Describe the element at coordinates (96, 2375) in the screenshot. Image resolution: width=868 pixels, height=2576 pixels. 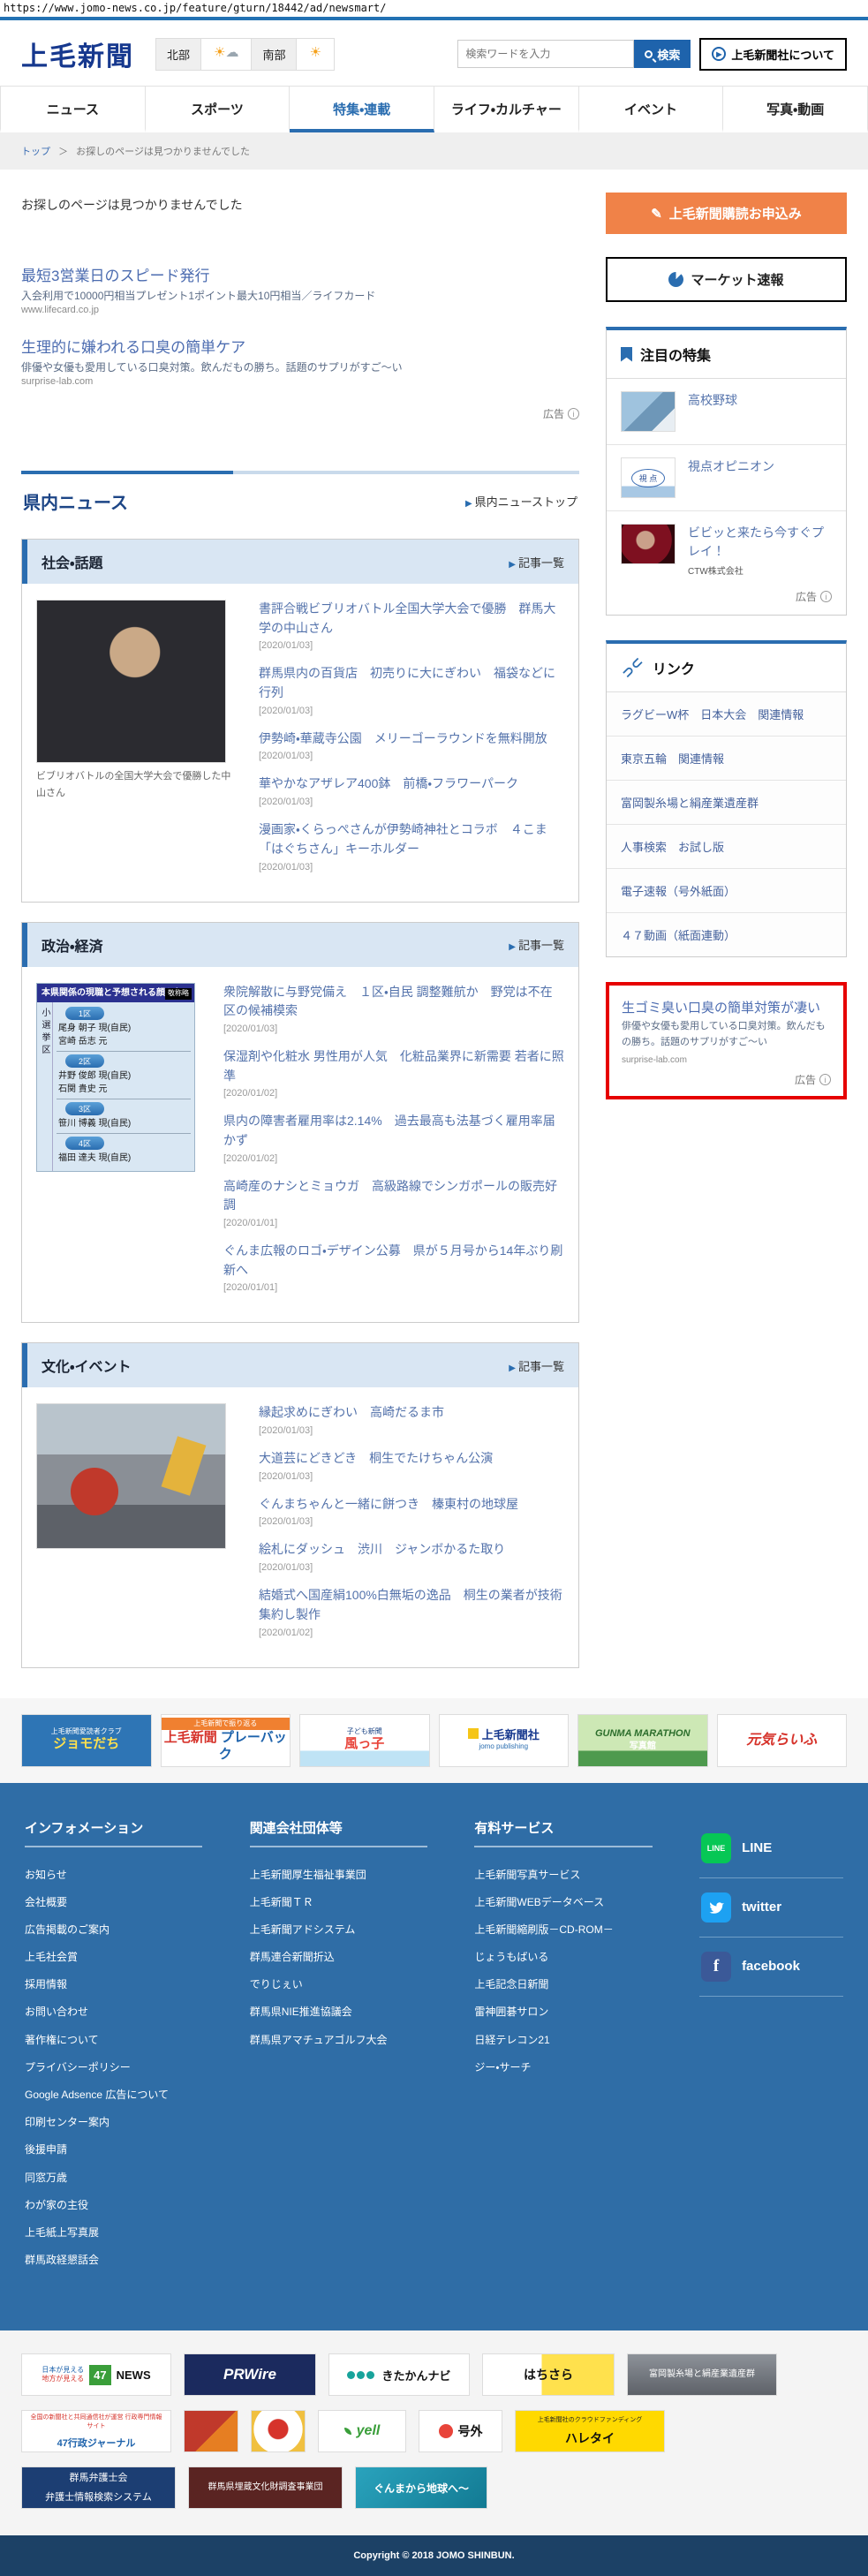
I see `banner-47news: 日本が見える 地方が見える 47 NEWS` at that location.